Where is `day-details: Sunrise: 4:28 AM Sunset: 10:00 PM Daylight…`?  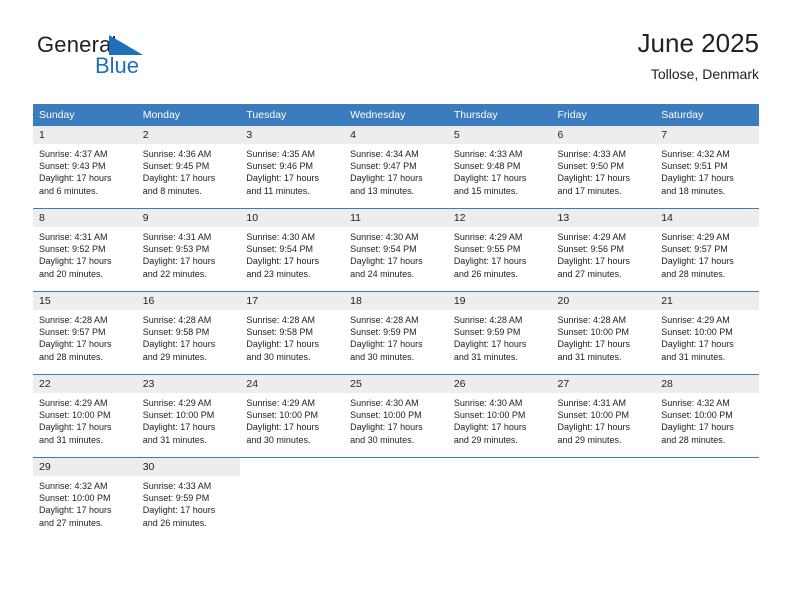 day-details: Sunrise: 4:28 AM Sunset: 10:00 PM Daylight… is located at coordinates (604, 336).